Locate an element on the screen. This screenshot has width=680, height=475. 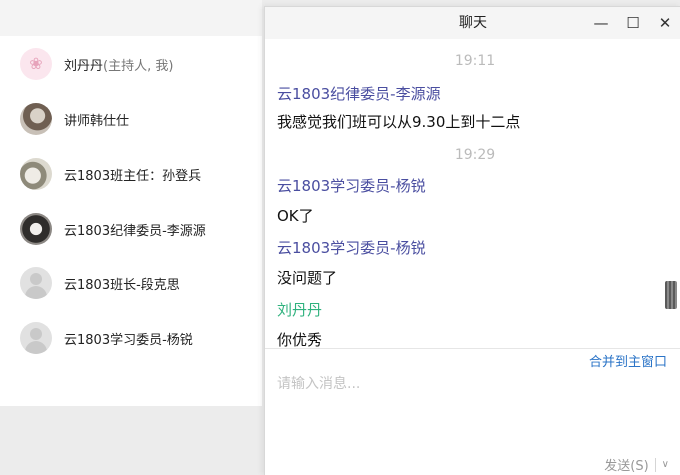
participant-item: 云1803班长-段克思 is located at coordinates (100, 283).